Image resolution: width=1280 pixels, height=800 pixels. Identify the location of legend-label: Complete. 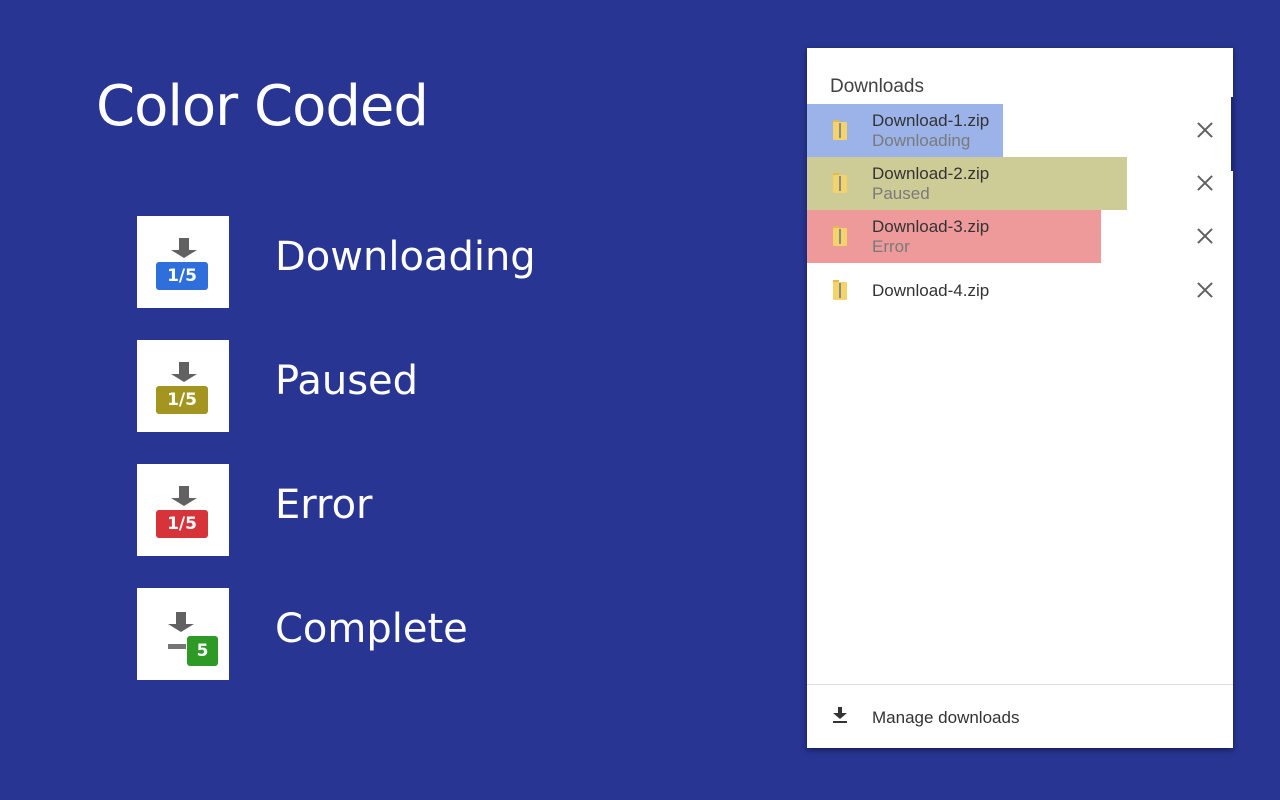
(371, 629).